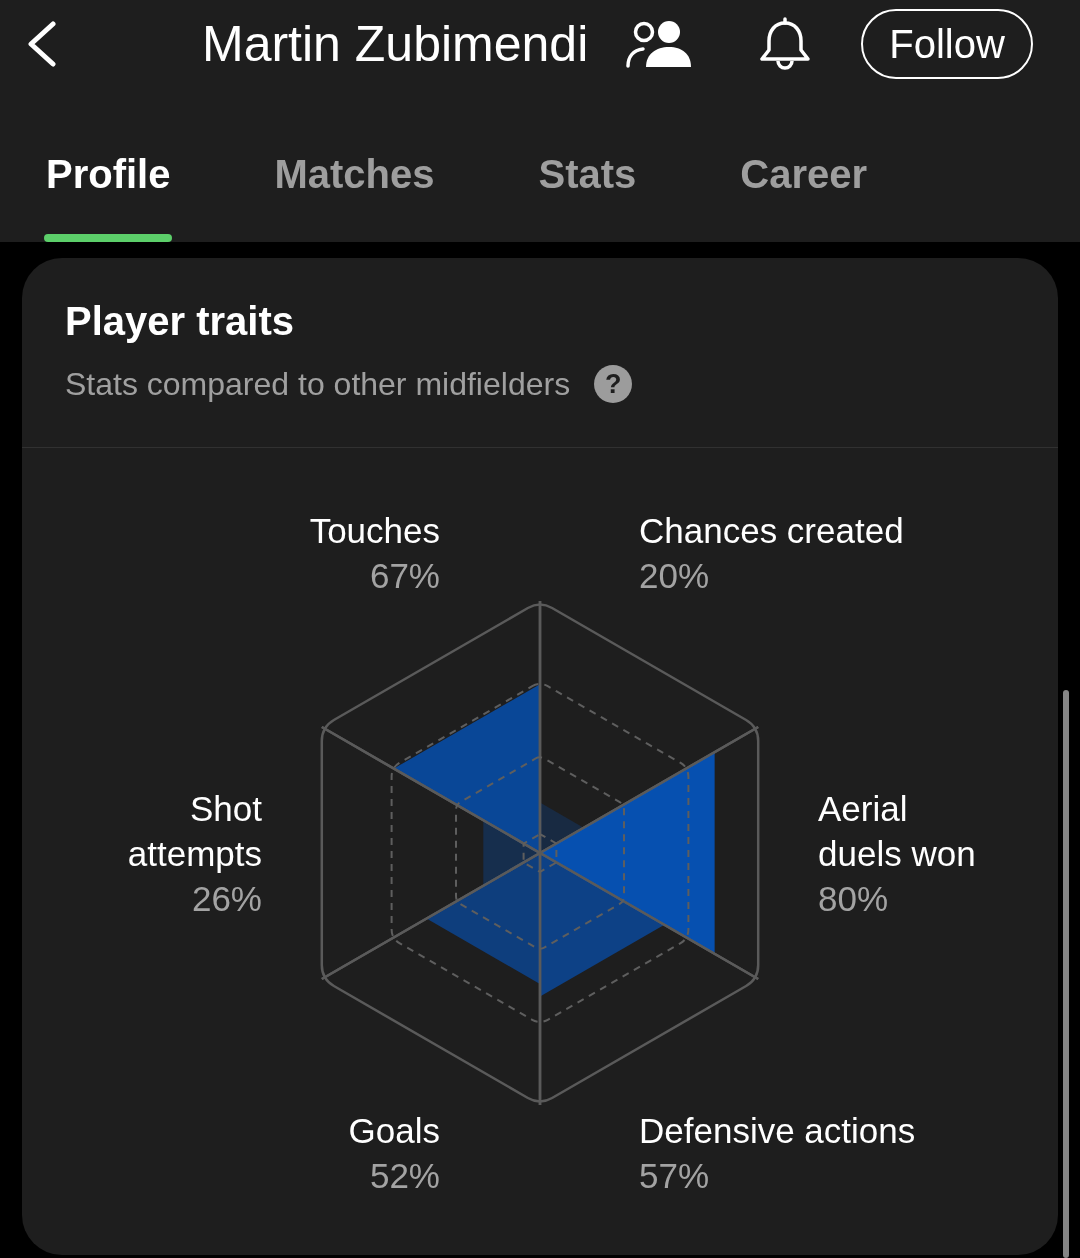 The height and width of the screenshot is (1258, 1080). What do you see at coordinates (853, 898) in the screenshot?
I see `trait-value: 80%` at bounding box center [853, 898].